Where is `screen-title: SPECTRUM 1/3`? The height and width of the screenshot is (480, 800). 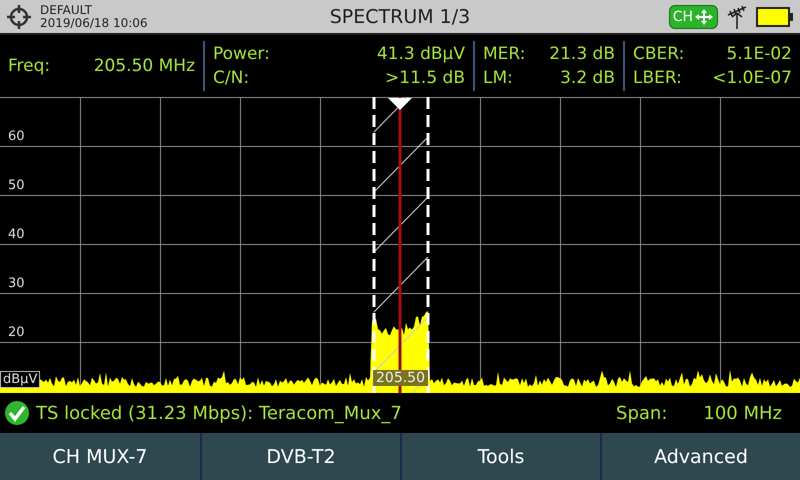
screen-title: SPECTRUM 1/3 is located at coordinates (400, 17).